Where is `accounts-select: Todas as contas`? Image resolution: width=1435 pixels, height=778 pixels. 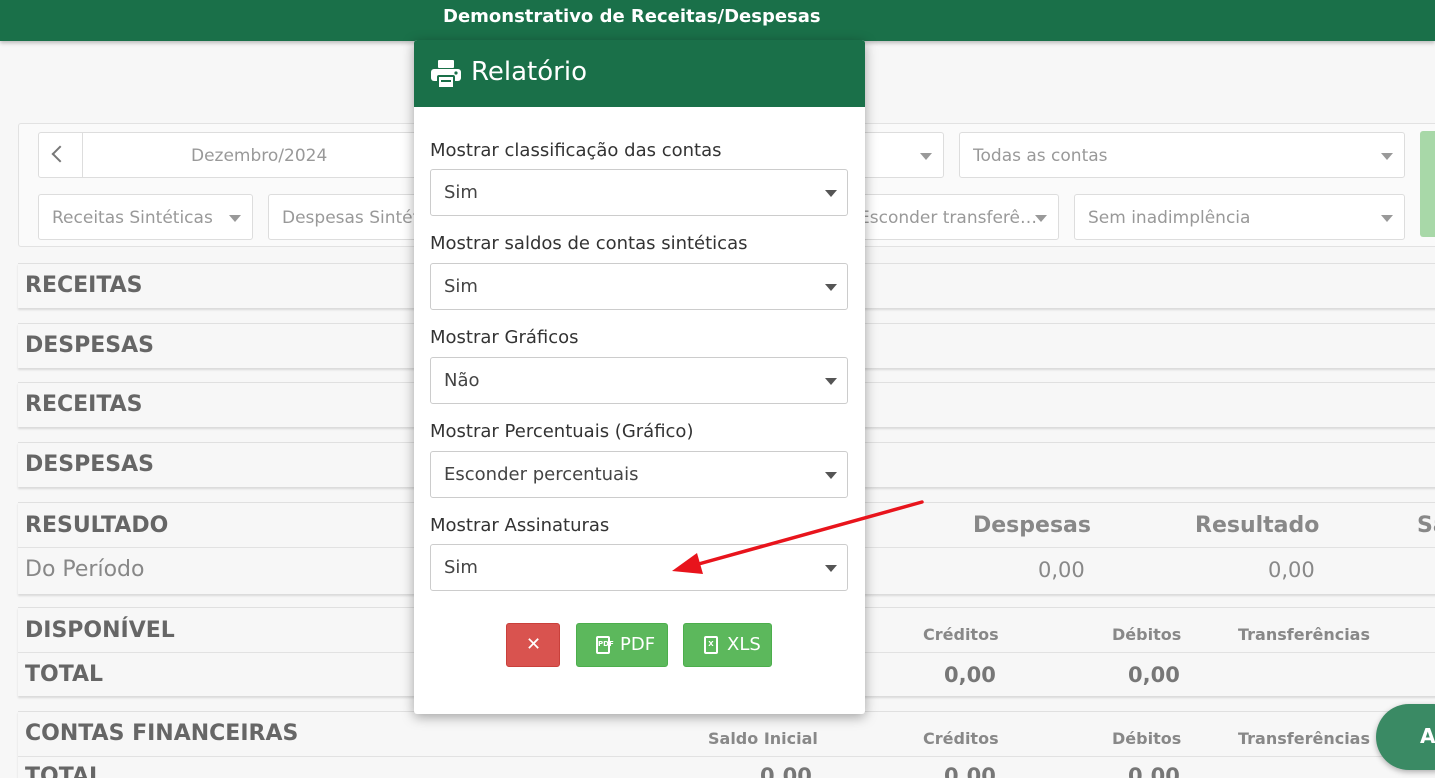
accounts-select: Todas as contas is located at coordinates (1182, 155).